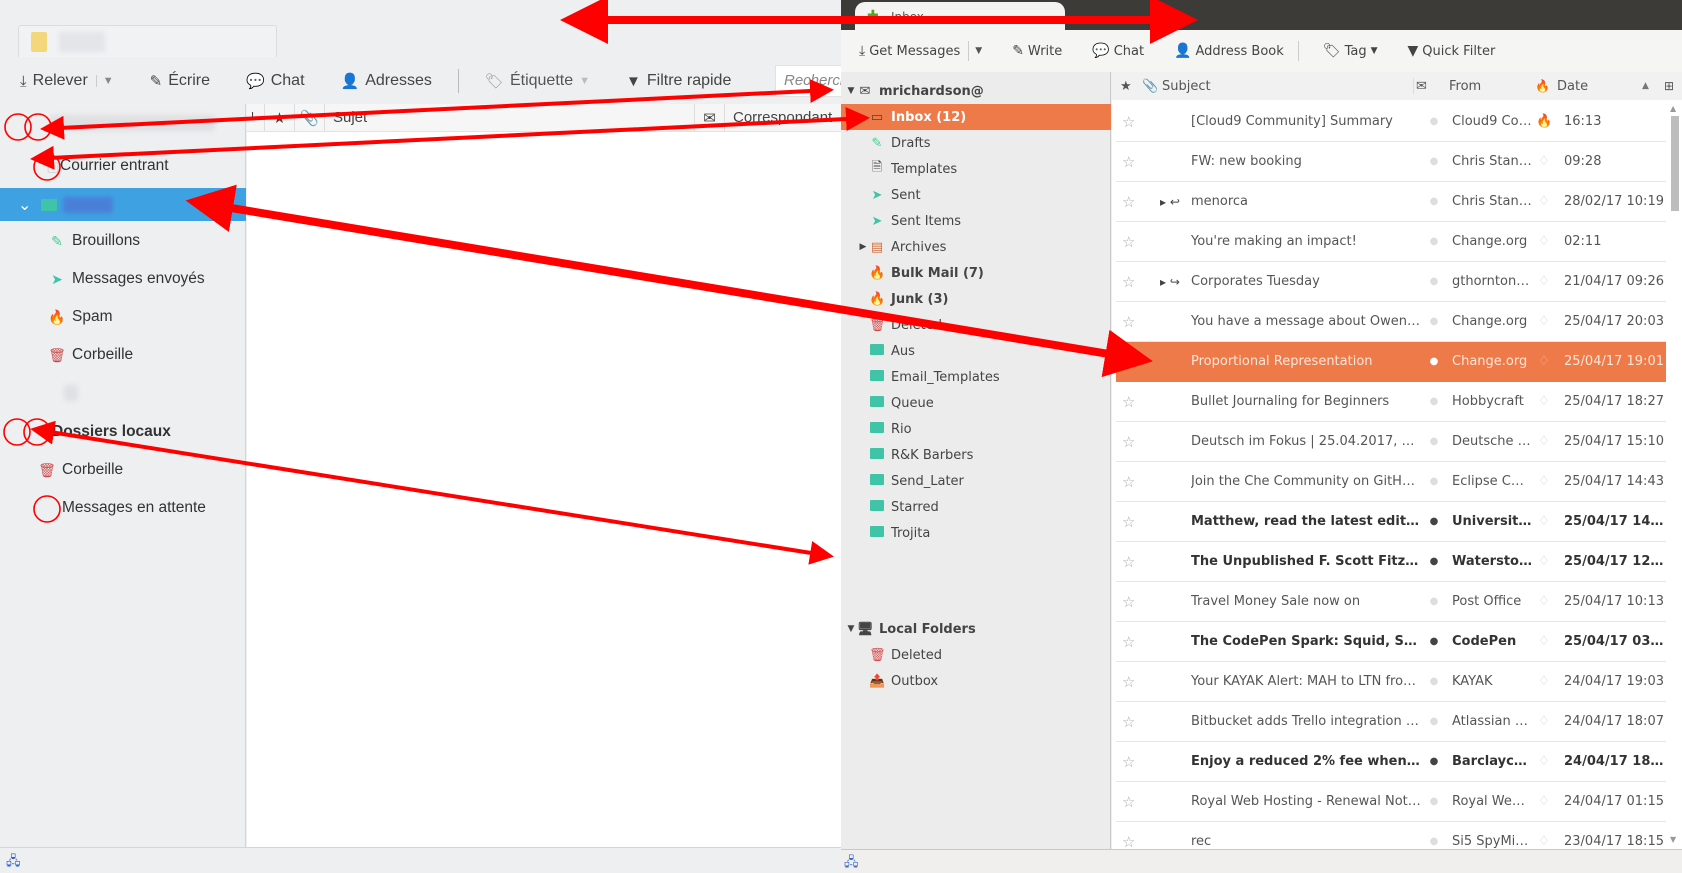  Describe the element at coordinates (976, 143) in the screenshot. I see `folder-drafts: ✎ Drafts` at that location.